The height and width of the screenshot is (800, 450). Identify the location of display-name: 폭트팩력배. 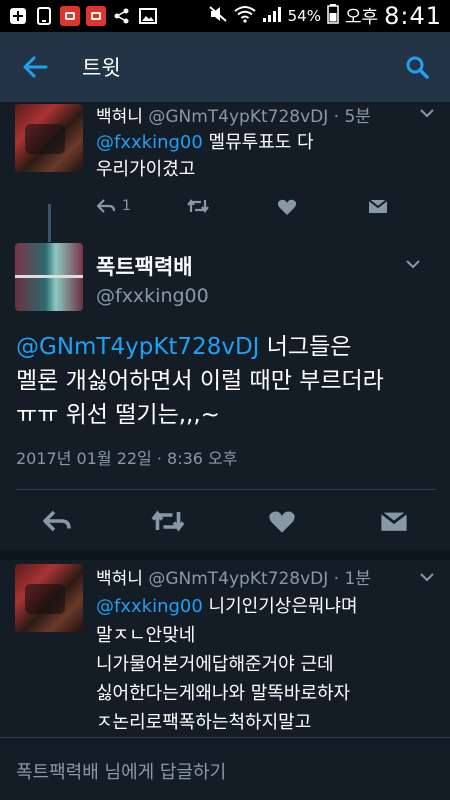
(144, 266).